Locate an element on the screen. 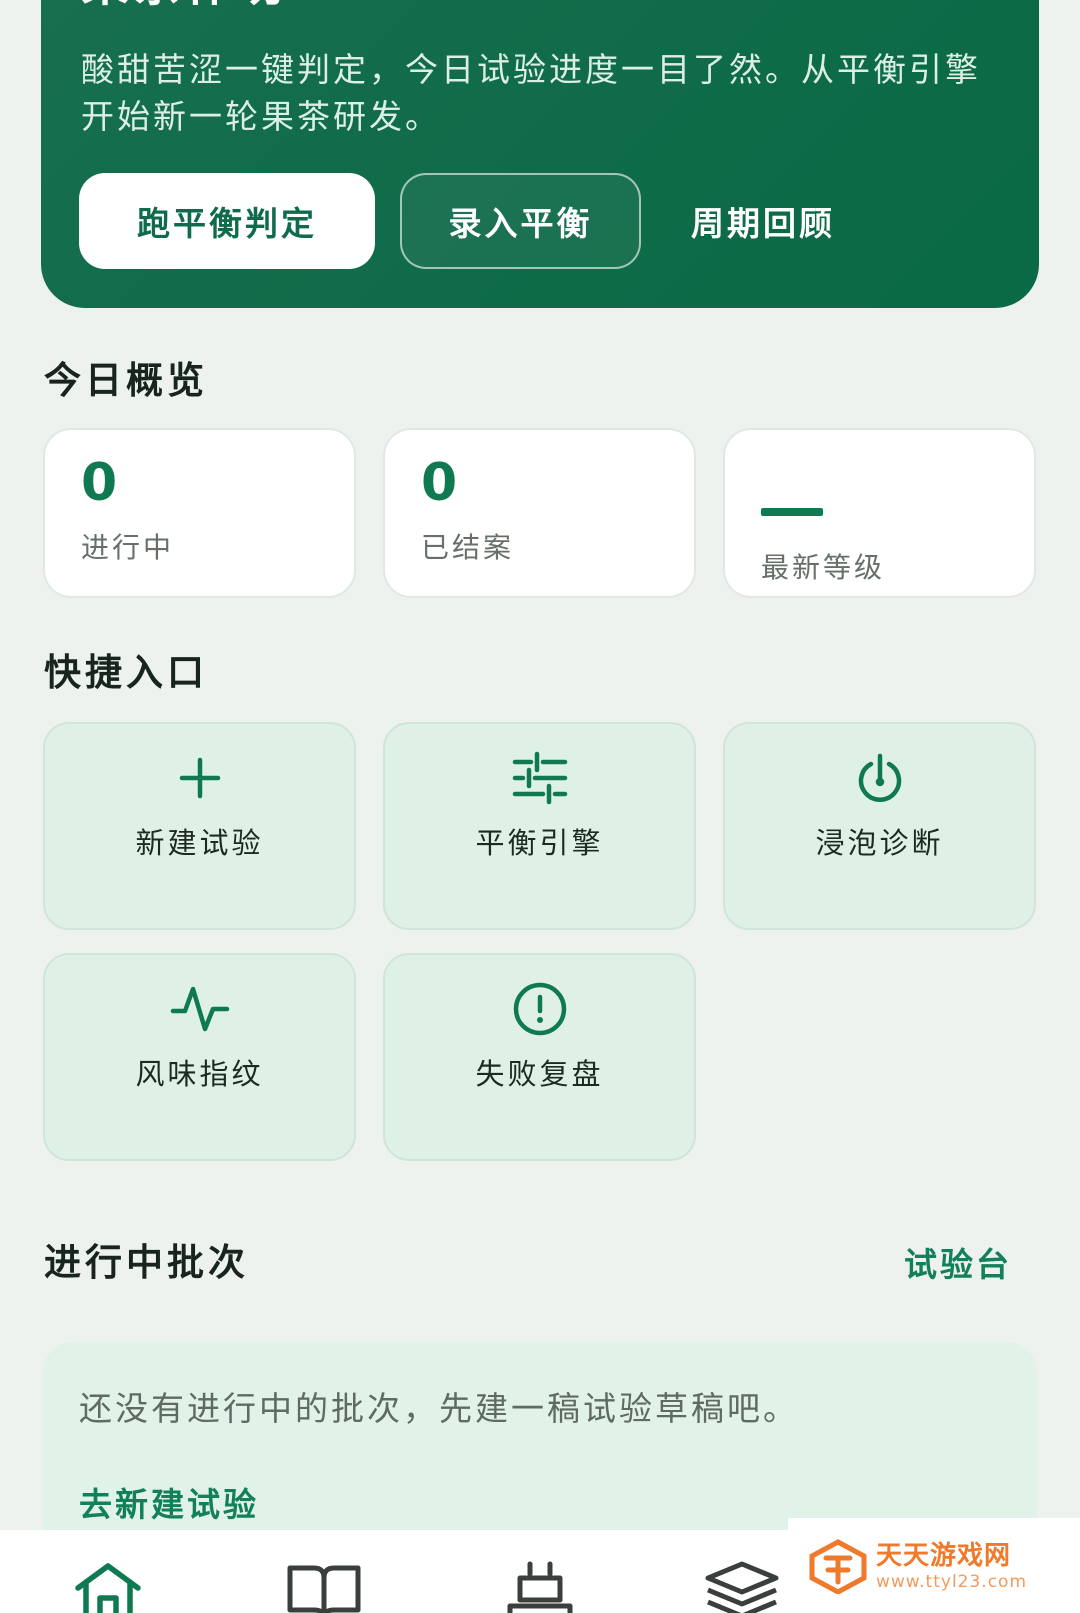  quick-label: 失败复盘 is located at coordinates (539, 1074).